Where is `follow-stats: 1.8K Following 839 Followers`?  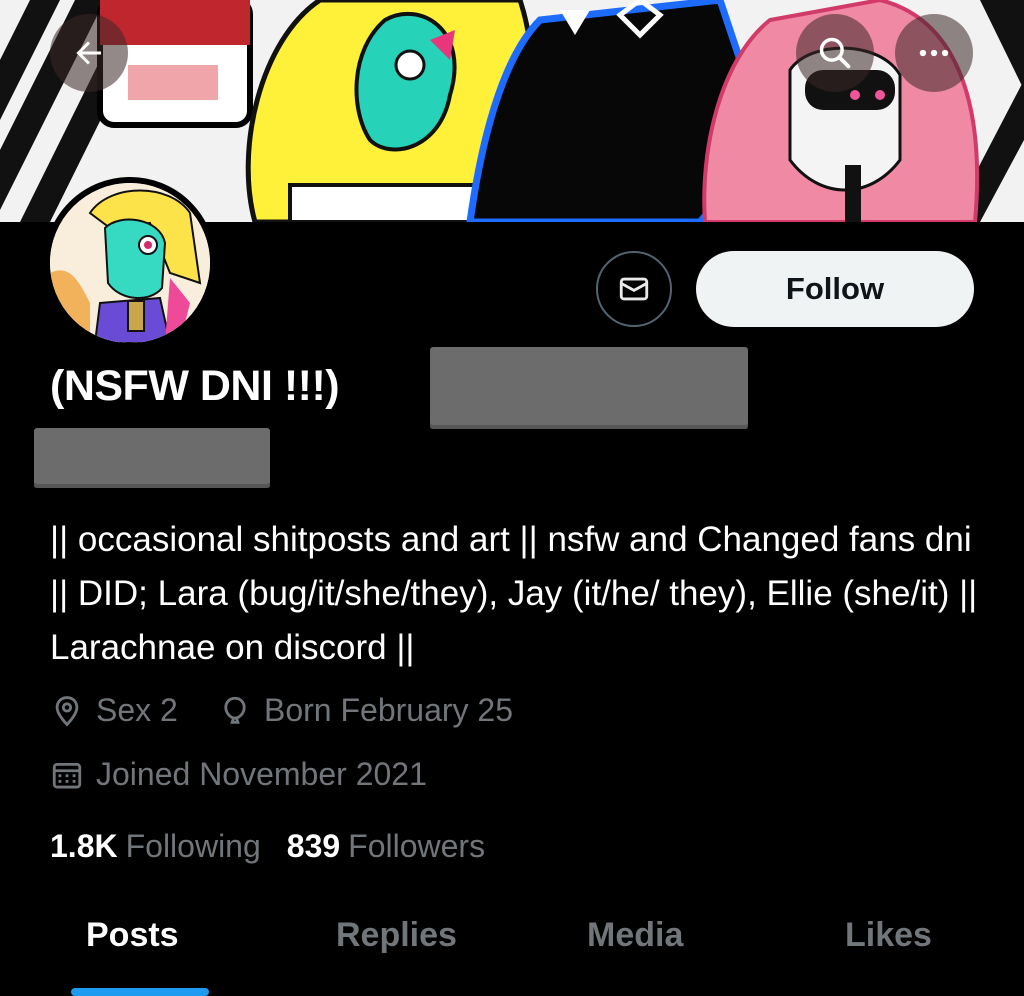 follow-stats: 1.8K Following 839 Followers is located at coordinates (280, 846).